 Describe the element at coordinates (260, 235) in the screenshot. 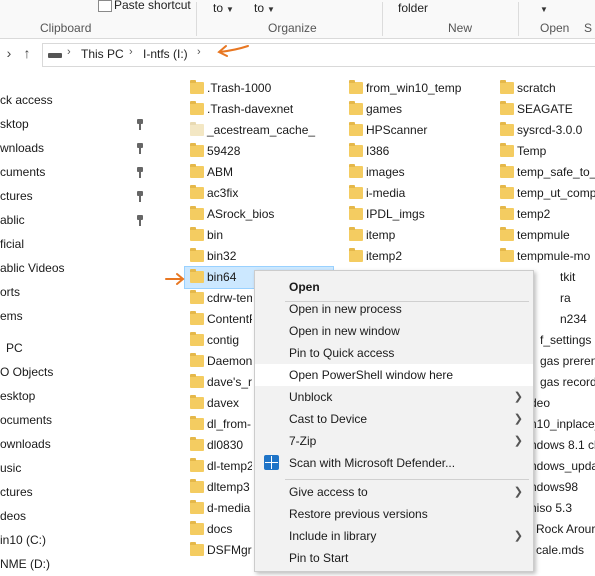

I see `folder-item: bin` at that location.